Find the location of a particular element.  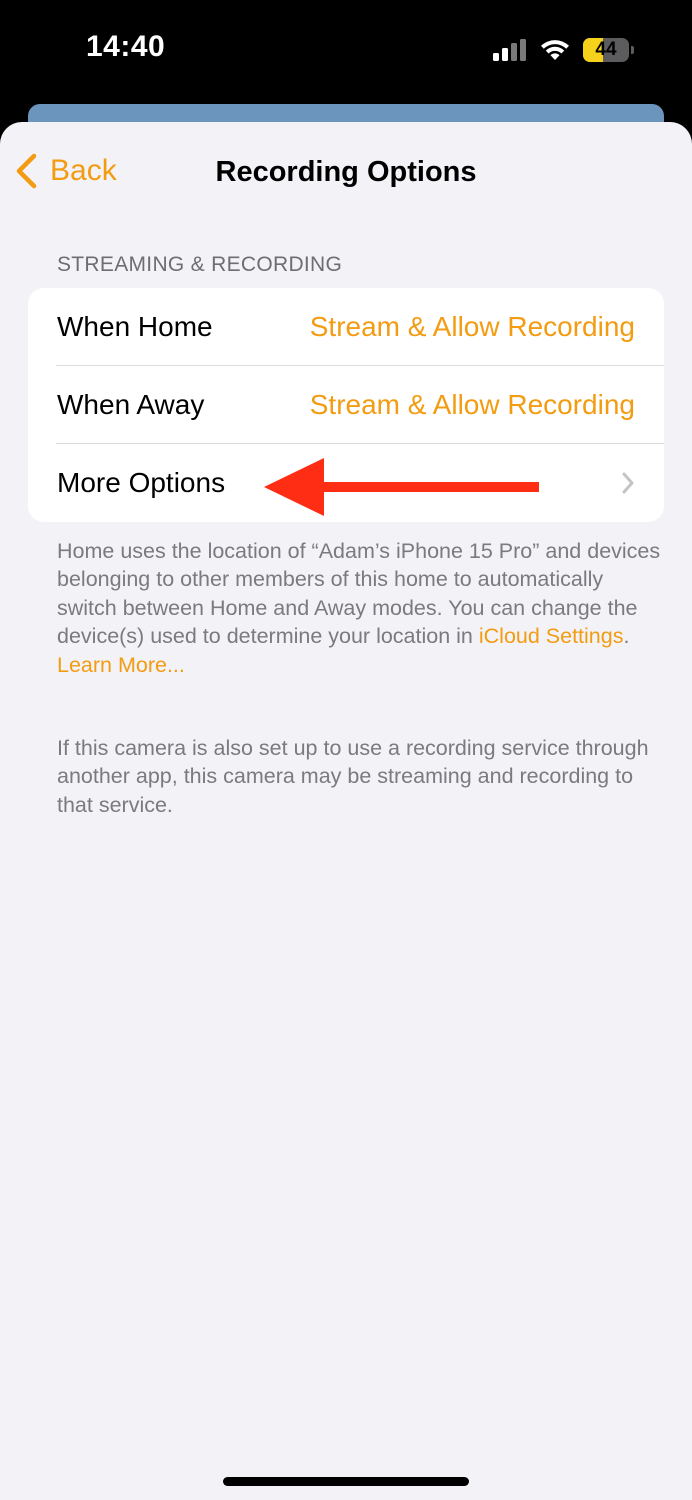

red-arrow-left-icon is located at coordinates (401, 487).